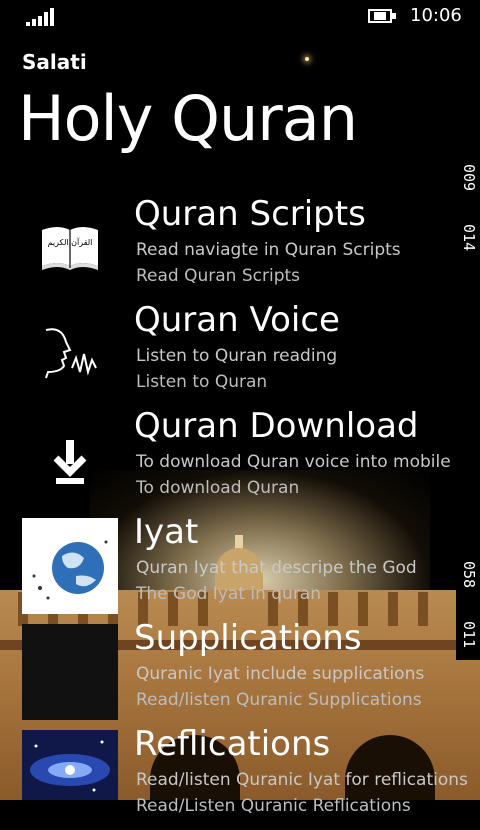 The width and height of the screenshot is (480, 830). I want to click on item-subtitle: Read/Listen Quranic Reflications, so click(273, 806).